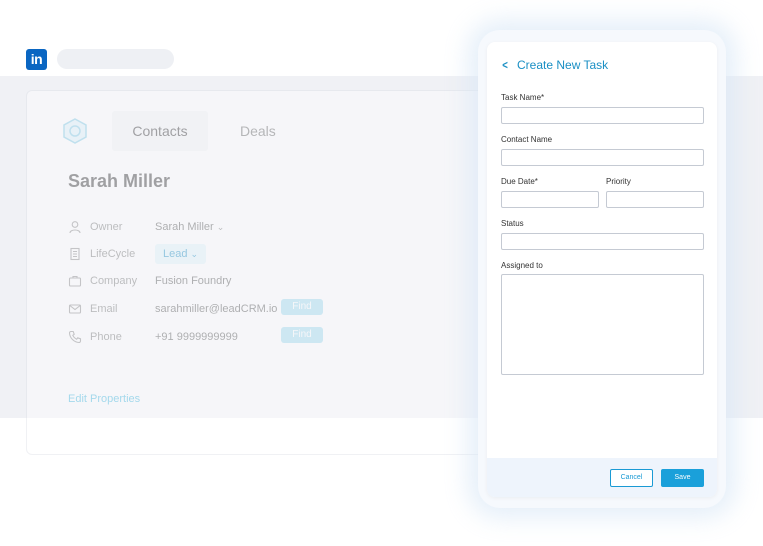 The width and height of the screenshot is (763, 546). Describe the element at coordinates (104, 309) in the screenshot. I see `email-label: Email` at that location.